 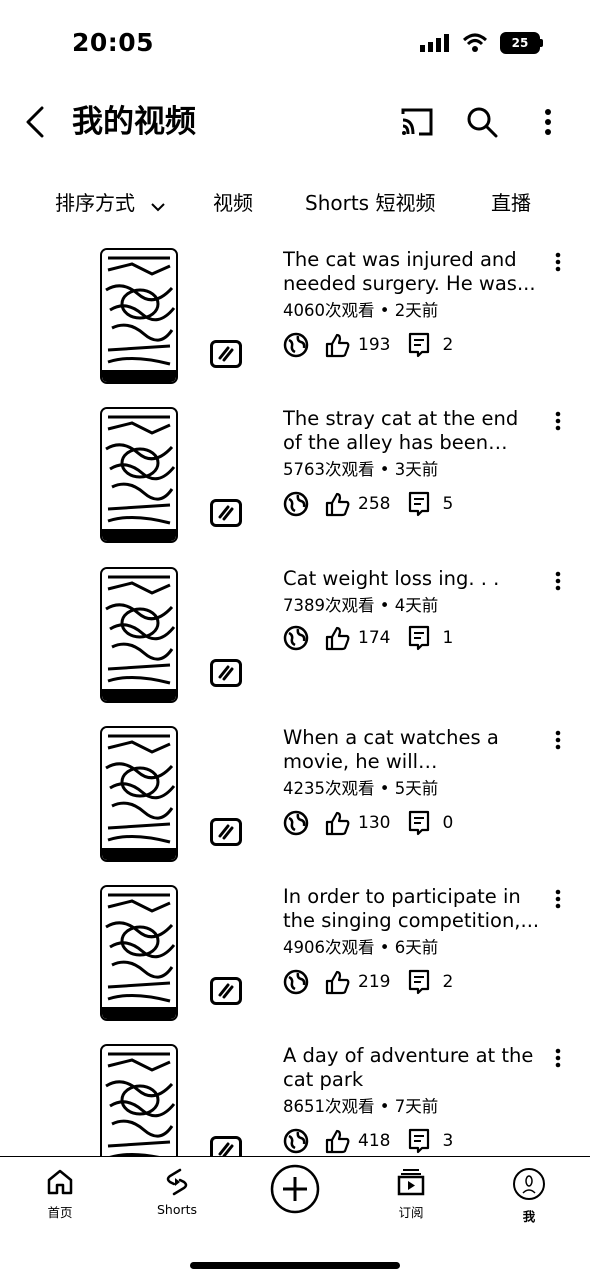 What do you see at coordinates (448, 638) in the screenshot?
I see `comment-count: 1` at bounding box center [448, 638].